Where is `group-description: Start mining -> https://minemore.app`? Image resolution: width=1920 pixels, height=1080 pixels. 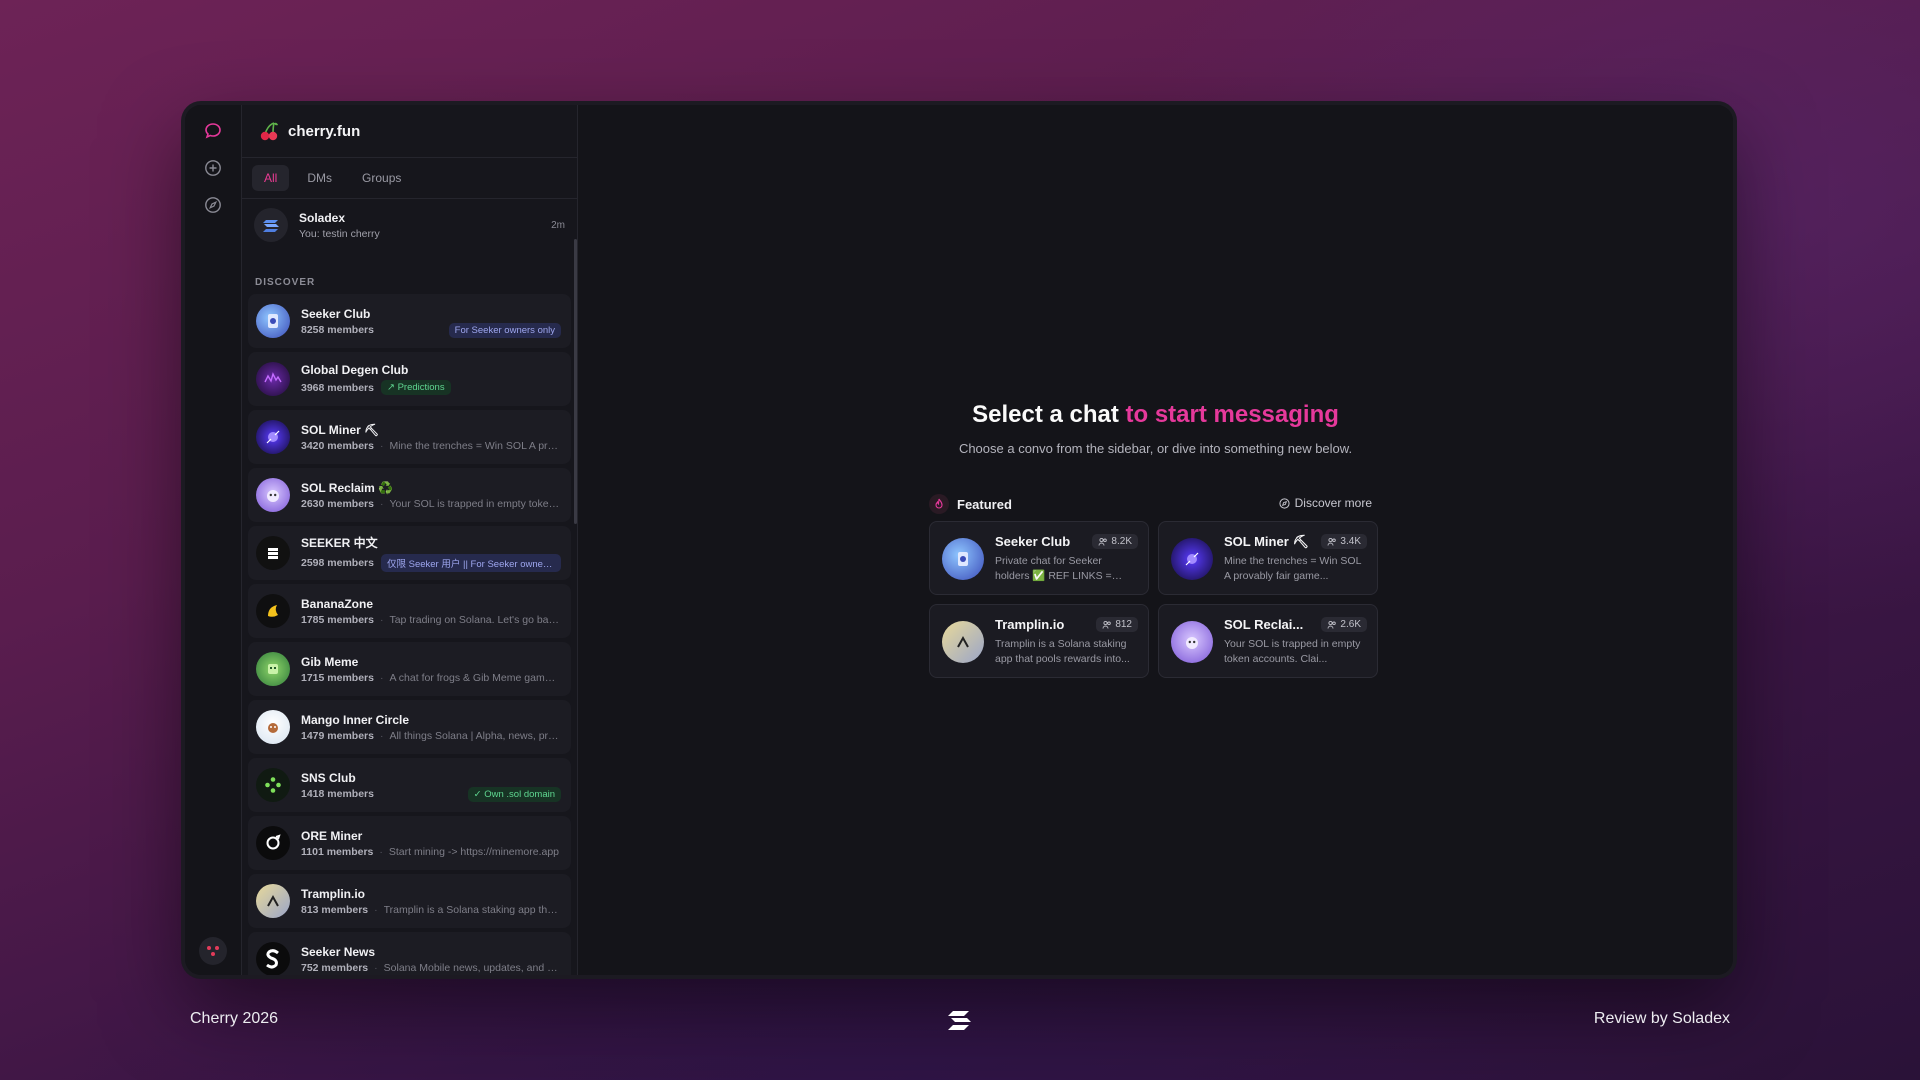
group-description: Start mining -> https://minemore.app is located at coordinates (474, 851).